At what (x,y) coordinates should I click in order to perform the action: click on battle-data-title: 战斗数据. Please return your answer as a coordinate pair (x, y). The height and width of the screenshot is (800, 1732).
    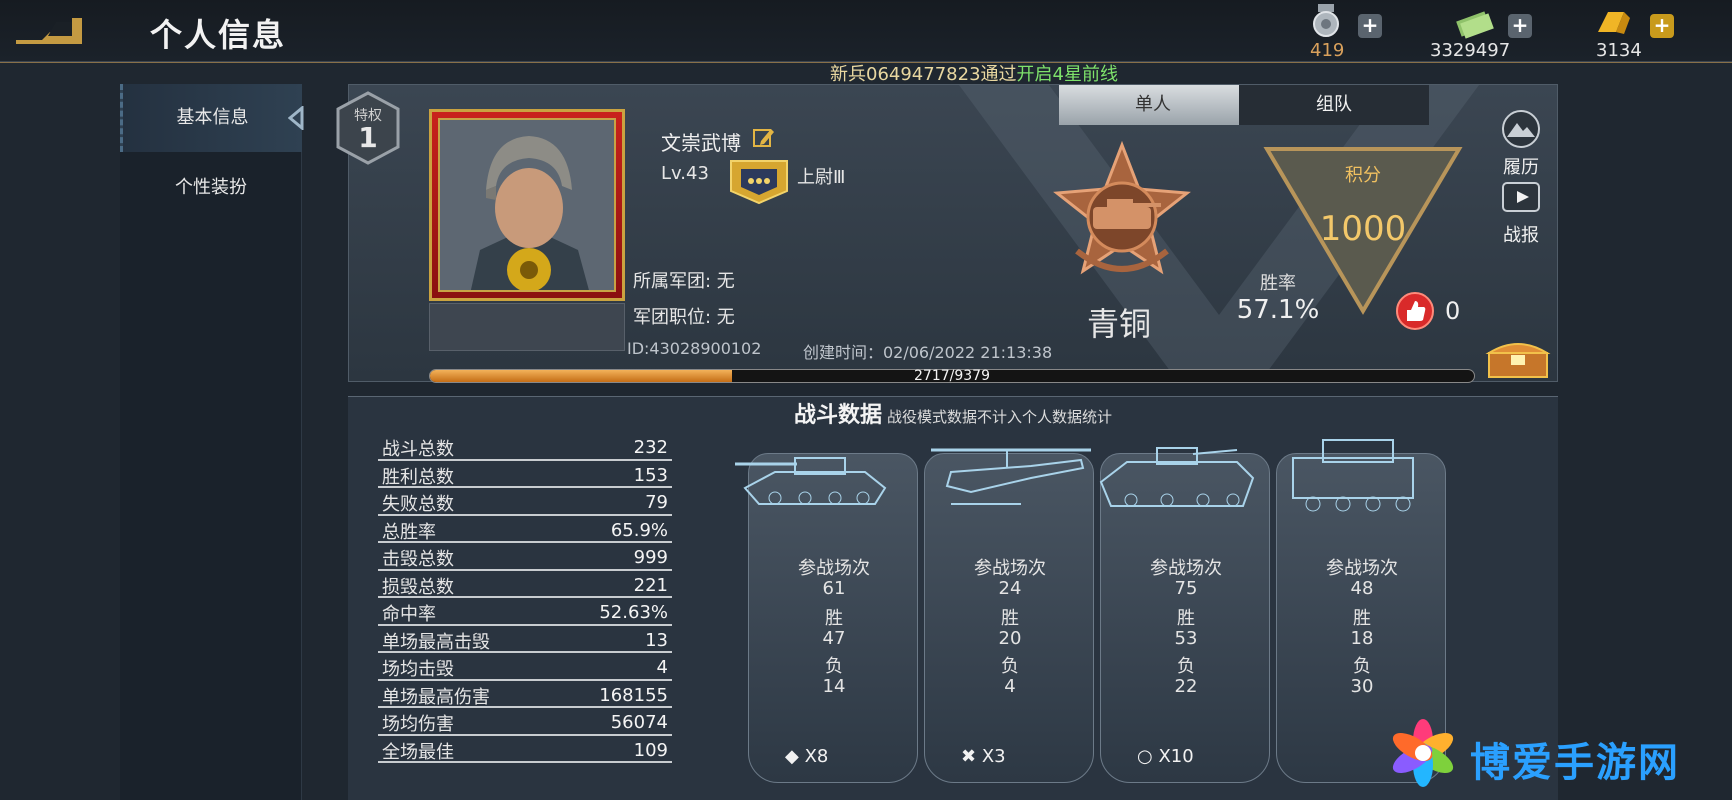
    Looking at the image, I should click on (837, 415).